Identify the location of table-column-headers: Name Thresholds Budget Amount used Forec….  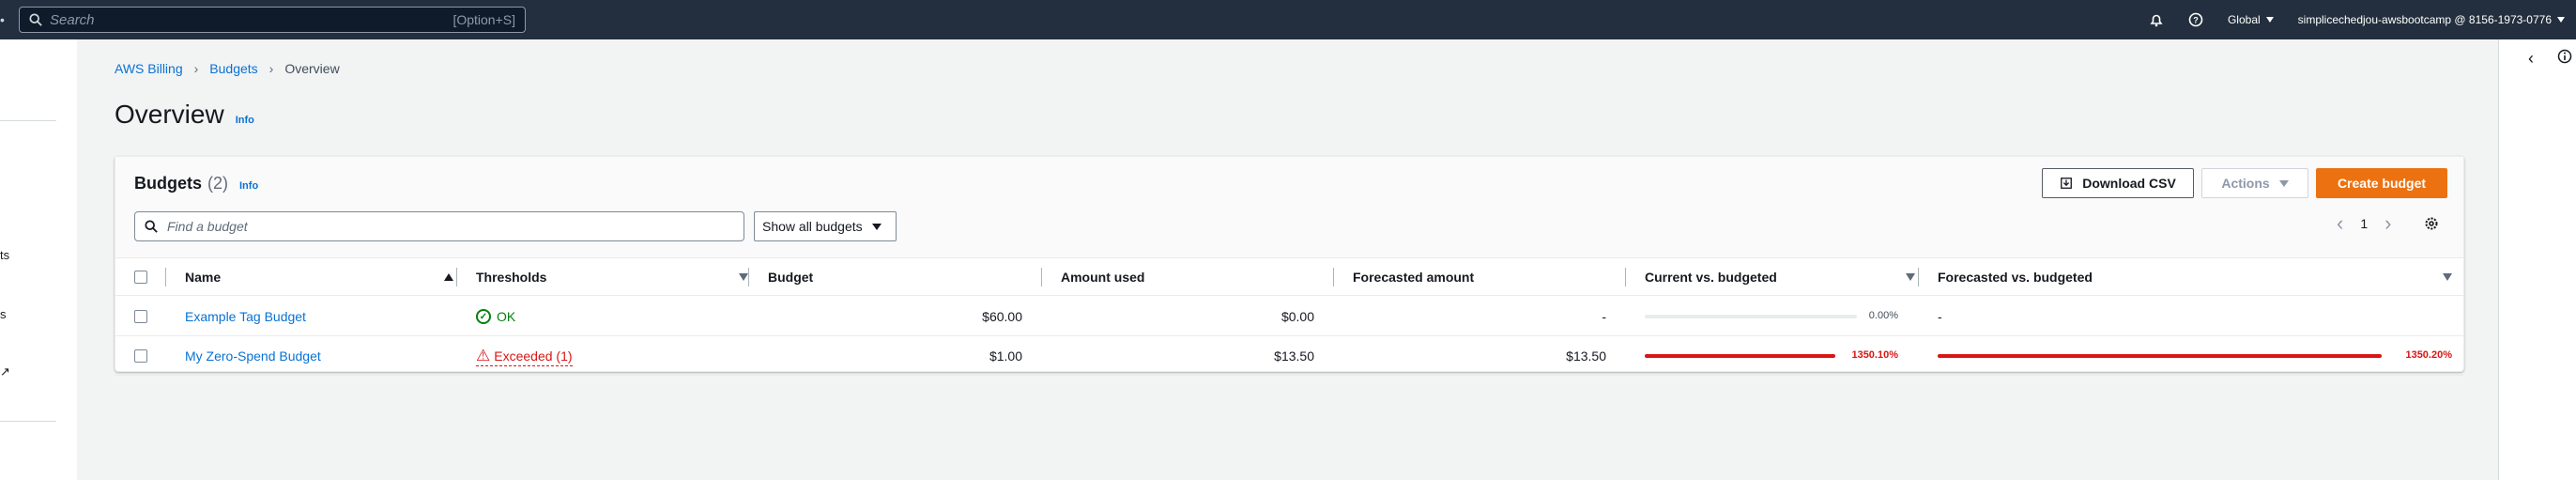
(1289, 277).